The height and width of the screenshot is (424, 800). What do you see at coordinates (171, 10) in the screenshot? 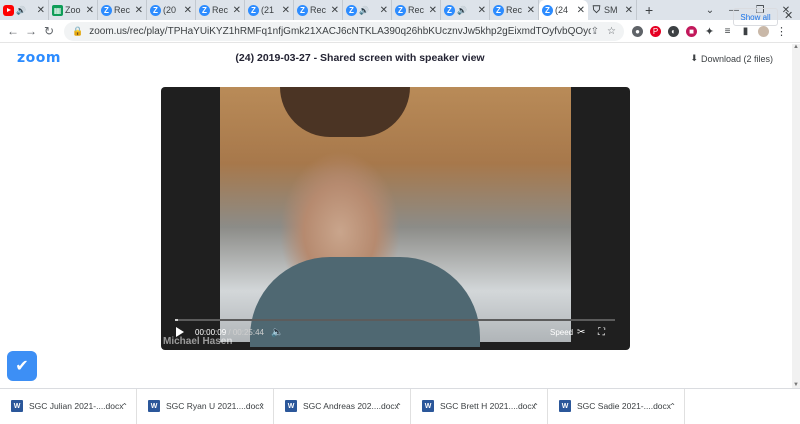
I see `browser-tab: Z (20 ✕` at bounding box center [171, 10].